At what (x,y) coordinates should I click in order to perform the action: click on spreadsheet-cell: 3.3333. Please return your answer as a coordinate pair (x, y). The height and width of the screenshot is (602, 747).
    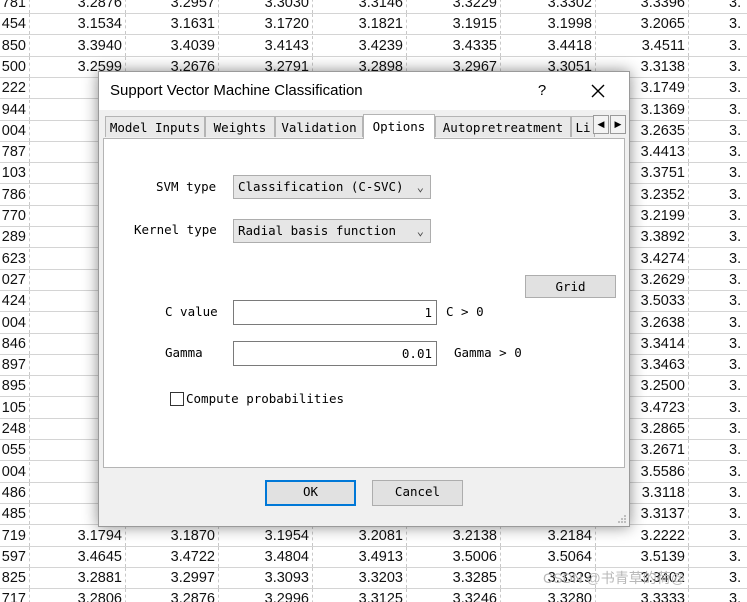
    Looking at the image, I should click on (642, 595).